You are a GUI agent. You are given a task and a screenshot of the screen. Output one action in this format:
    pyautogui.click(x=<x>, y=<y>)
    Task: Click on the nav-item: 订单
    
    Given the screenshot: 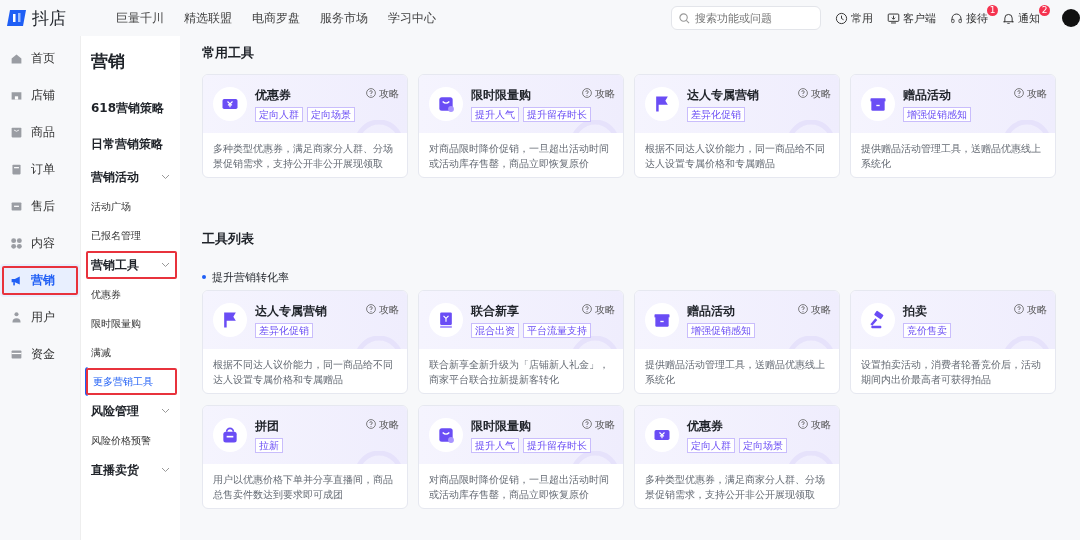 What is the action you would take?
    pyautogui.click(x=40, y=169)
    